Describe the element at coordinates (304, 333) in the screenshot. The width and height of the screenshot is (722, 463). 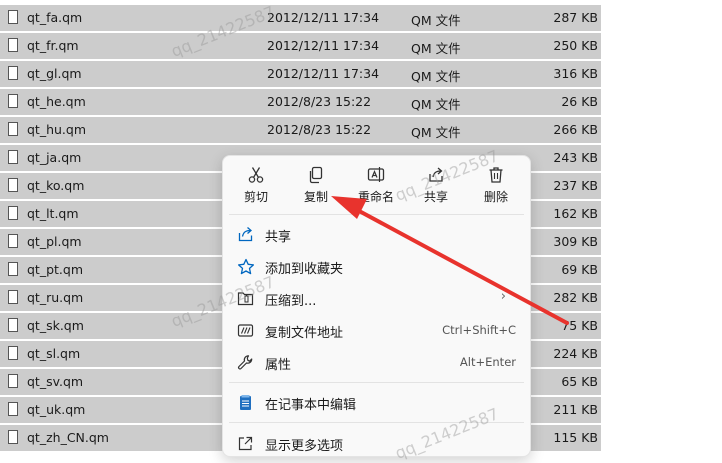
I see `menu-item-label: 复制文件地址` at that location.